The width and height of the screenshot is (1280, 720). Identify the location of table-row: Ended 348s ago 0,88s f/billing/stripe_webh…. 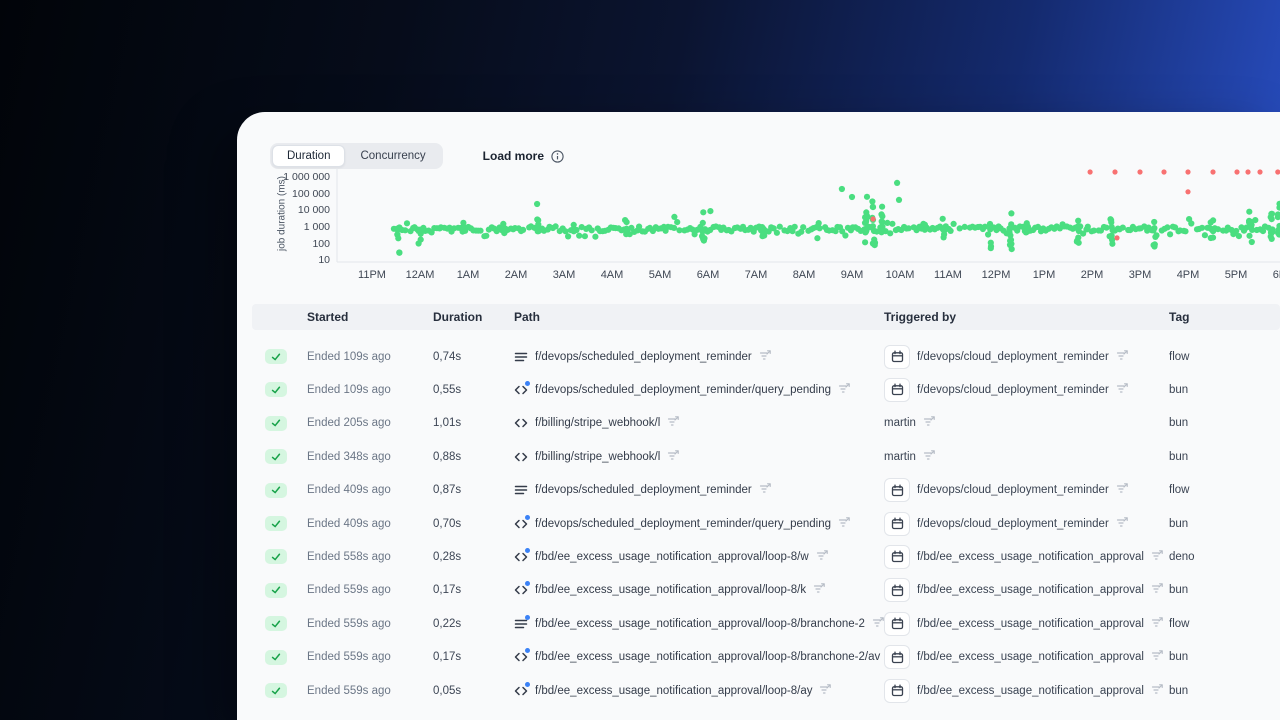
(766, 456).